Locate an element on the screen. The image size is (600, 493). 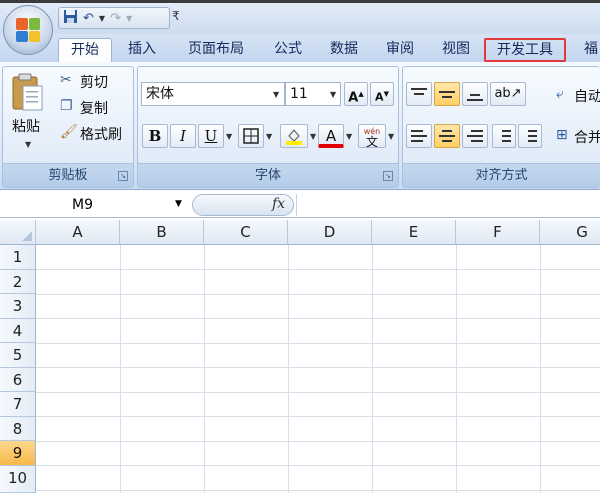
tab-formulas: 公式 is located at coordinates (288, 50).